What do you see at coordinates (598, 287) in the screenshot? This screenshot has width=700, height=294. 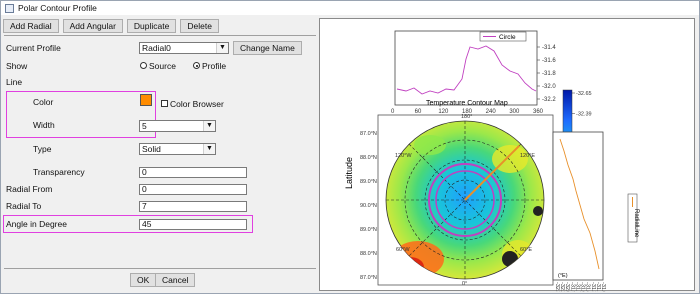 I see `right-x-tick-label: -31.15` at bounding box center [598, 287].